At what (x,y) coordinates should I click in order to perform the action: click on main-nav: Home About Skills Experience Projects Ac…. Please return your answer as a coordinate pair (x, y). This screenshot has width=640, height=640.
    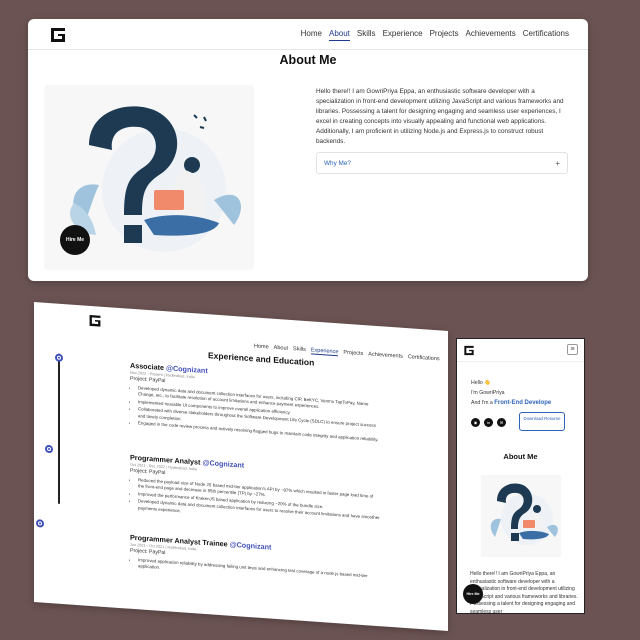
    Looking at the image, I should click on (435, 35).